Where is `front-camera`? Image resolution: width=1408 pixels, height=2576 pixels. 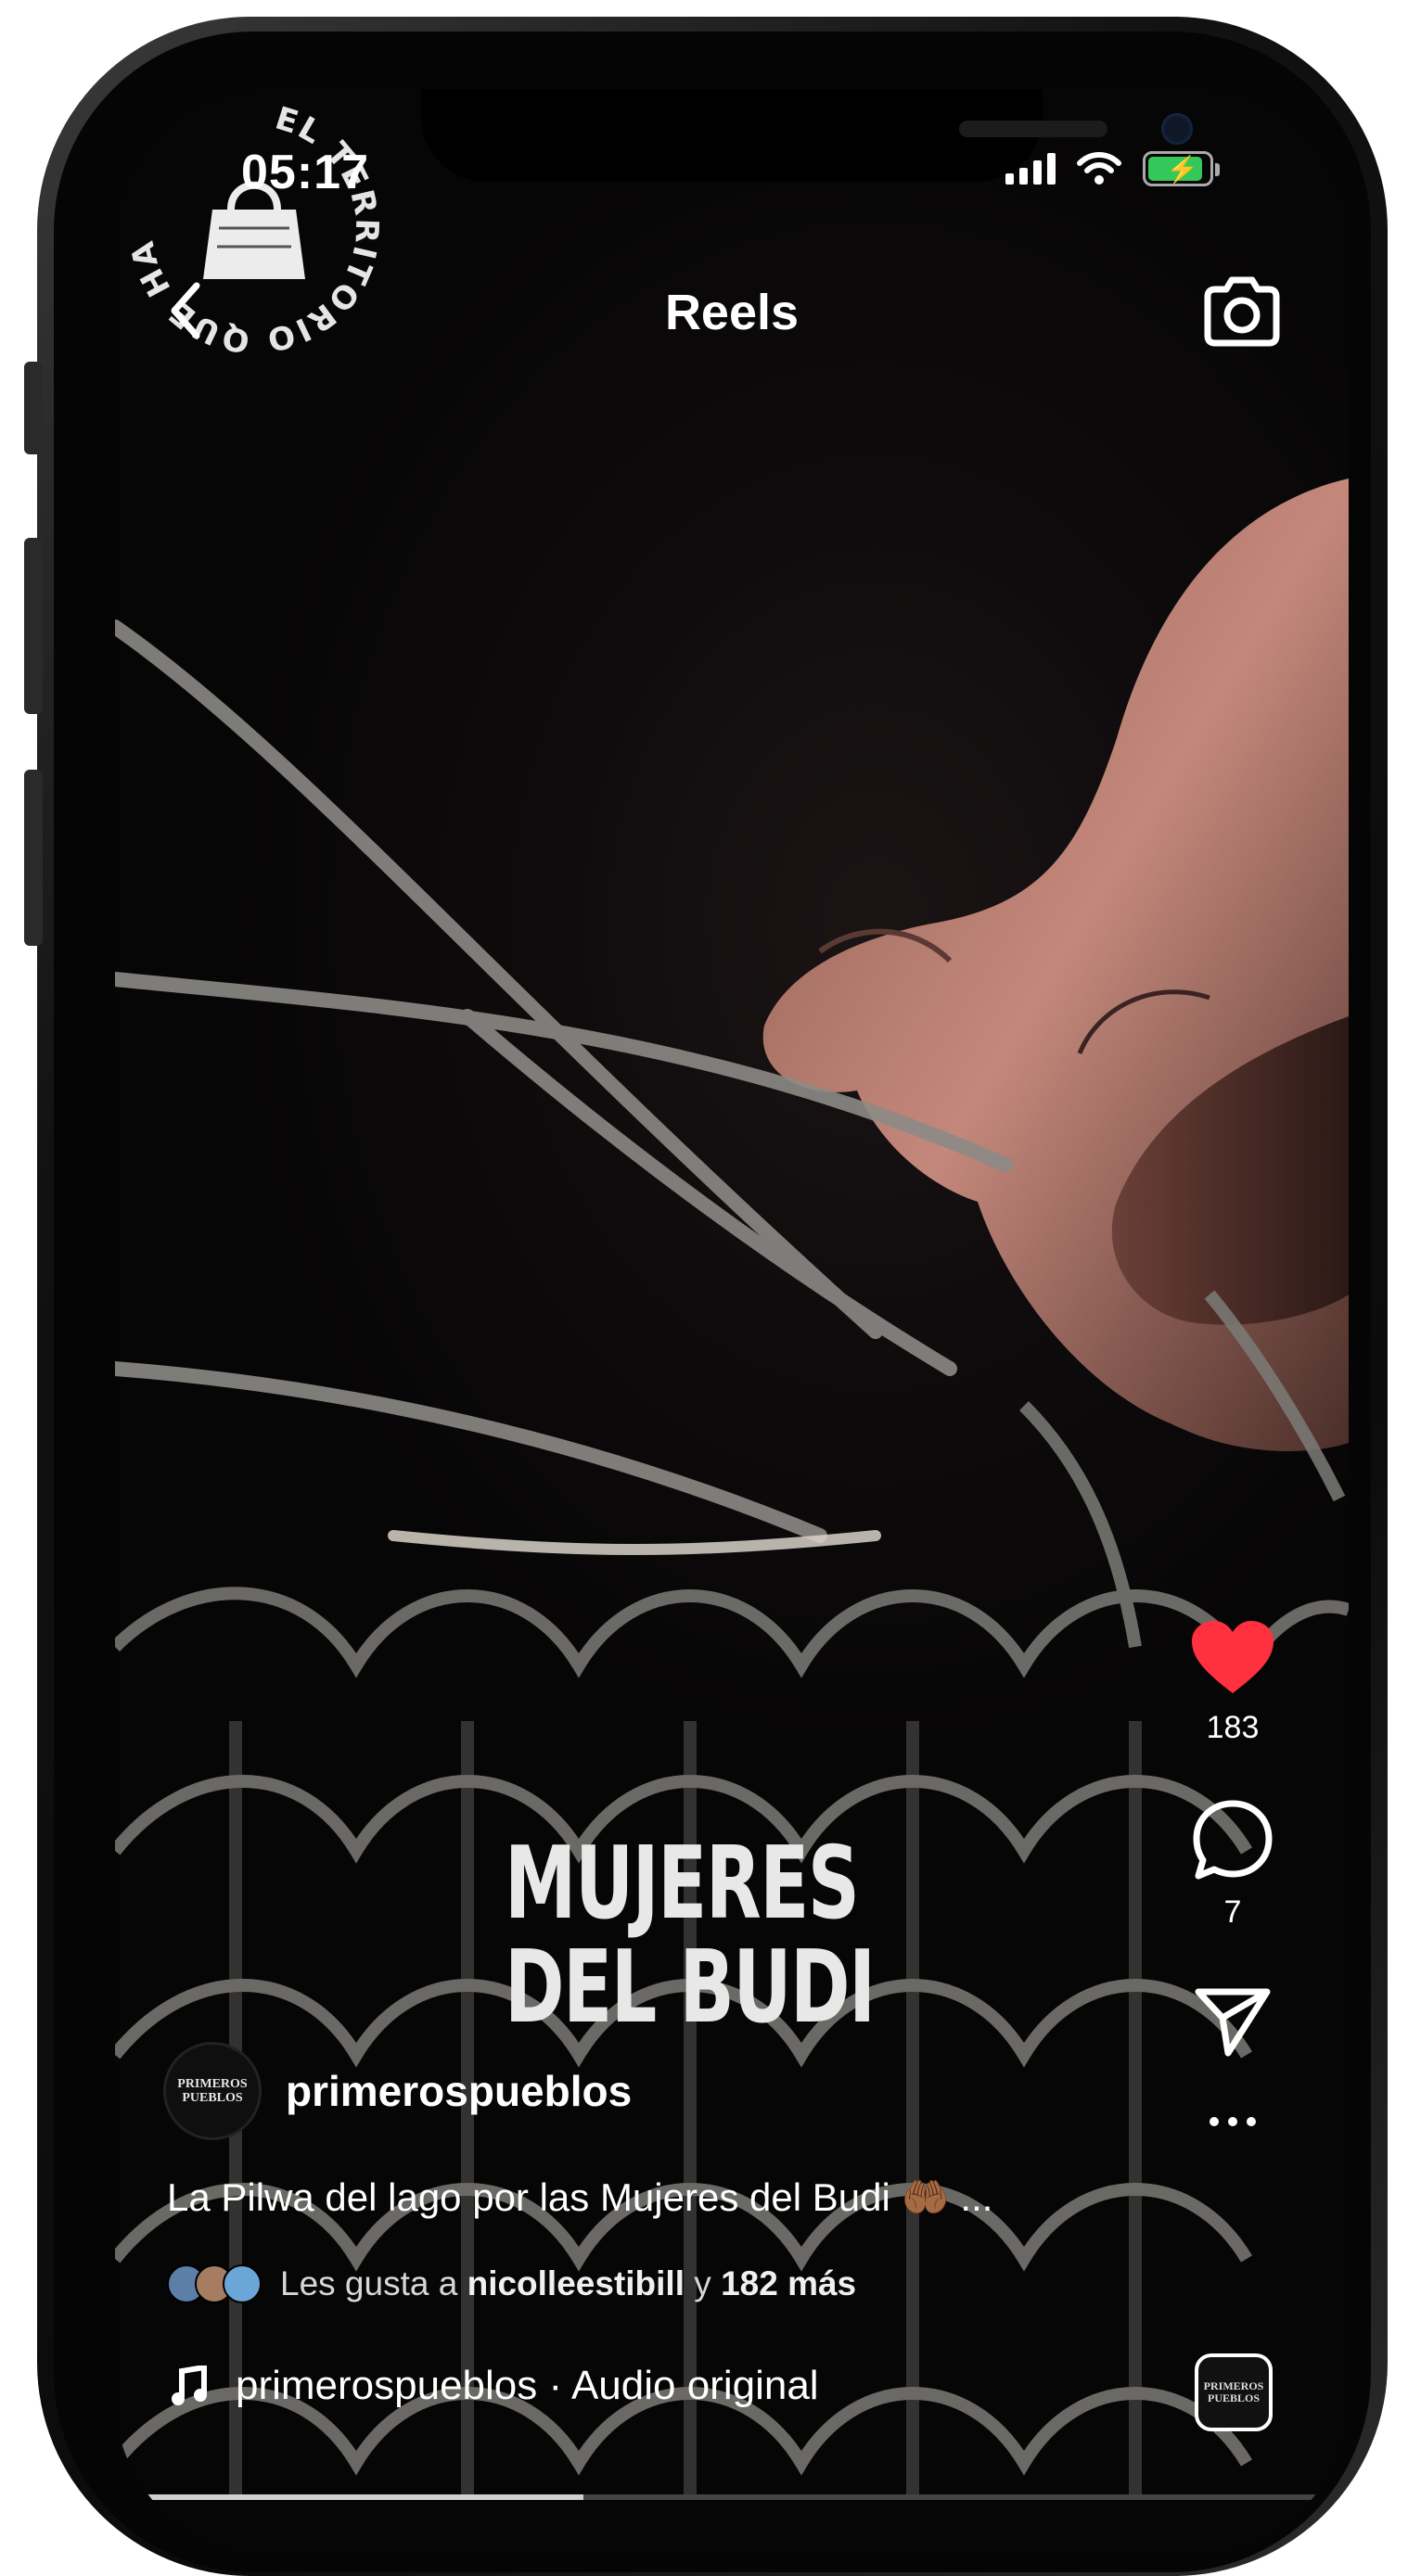
front-camera is located at coordinates (1177, 129).